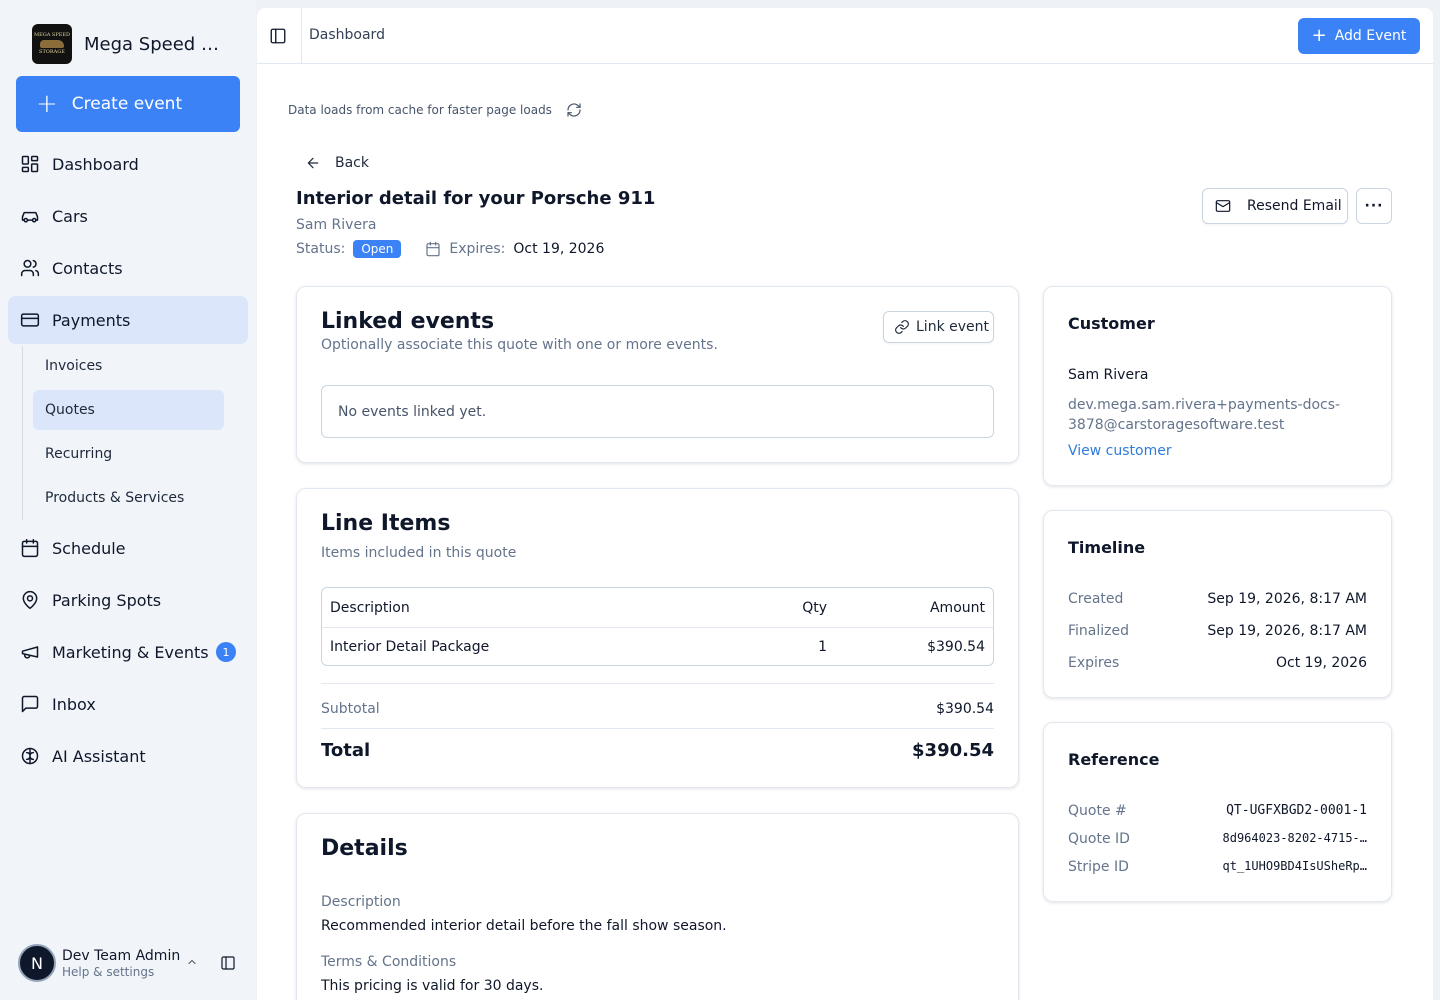  I want to click on line-items-subtitle: Items included in this quote, so click(419, 553).